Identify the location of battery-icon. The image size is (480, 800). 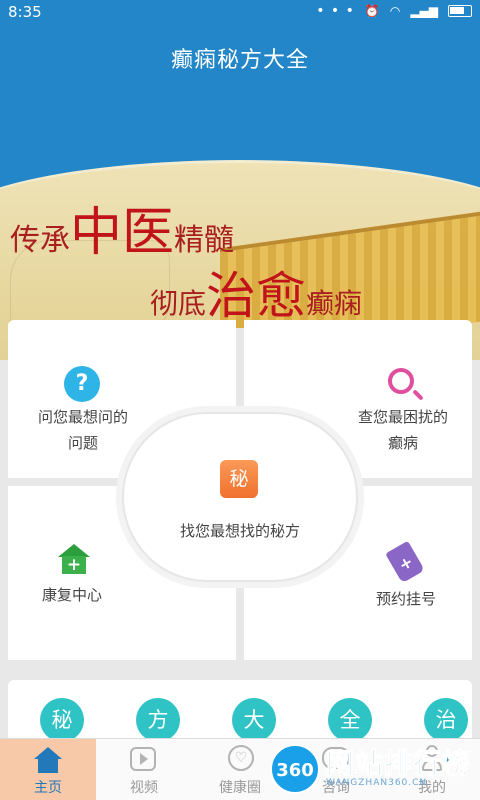
(460, 11).